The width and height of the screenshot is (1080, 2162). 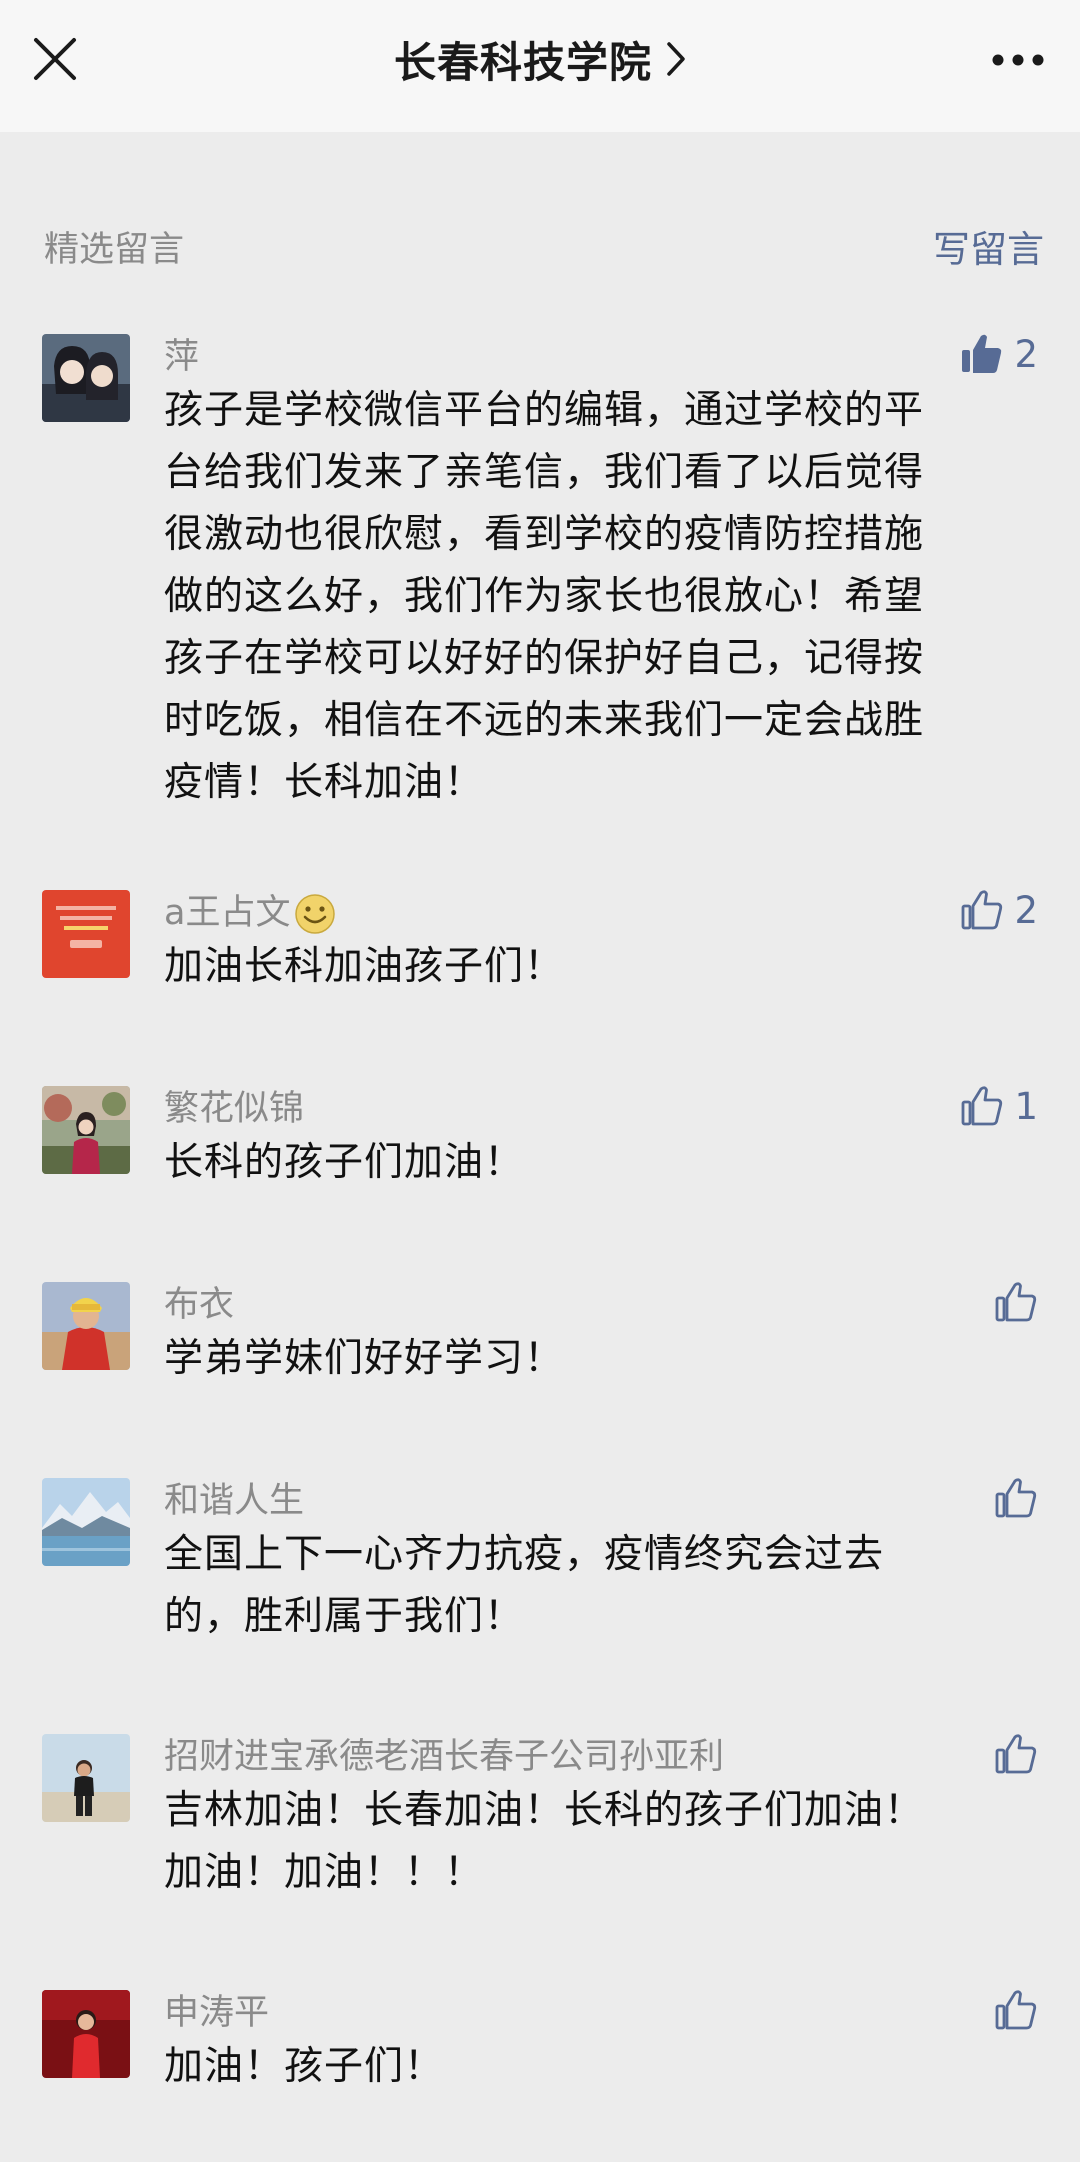 I want to click on section-title: 精选留言, so click(x=114, y=249).